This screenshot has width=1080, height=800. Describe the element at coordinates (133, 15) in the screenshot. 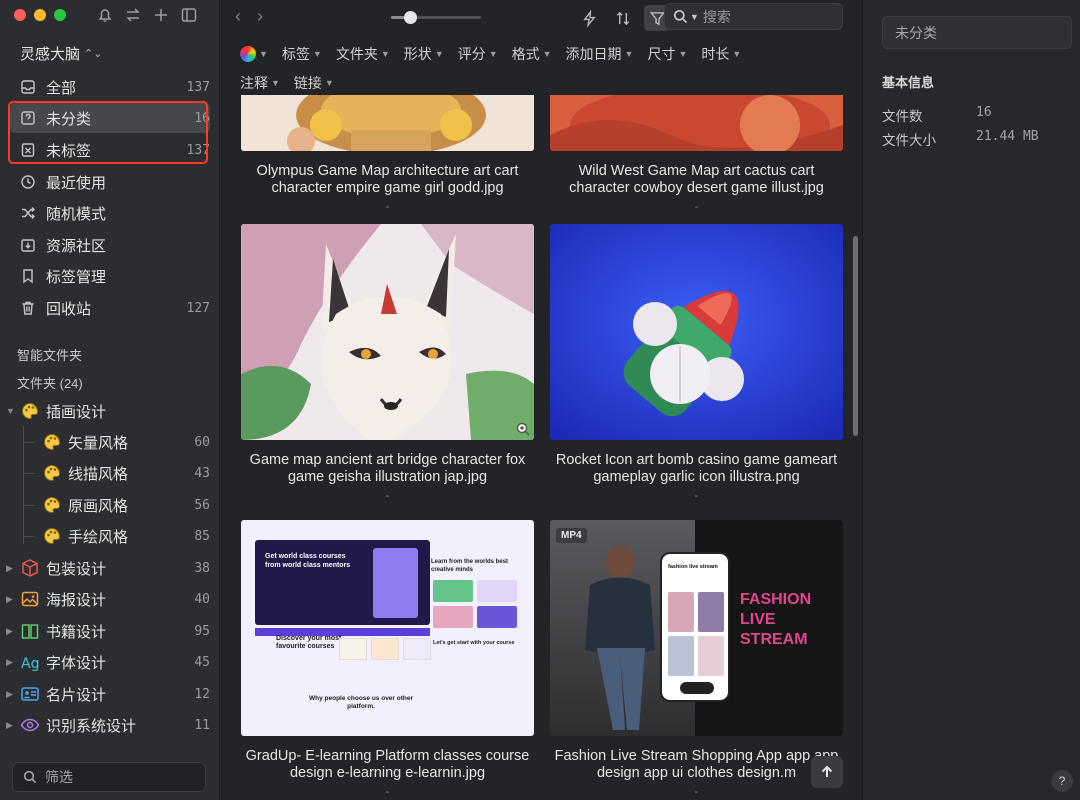

I see `sync-arrows-icon` at that location.